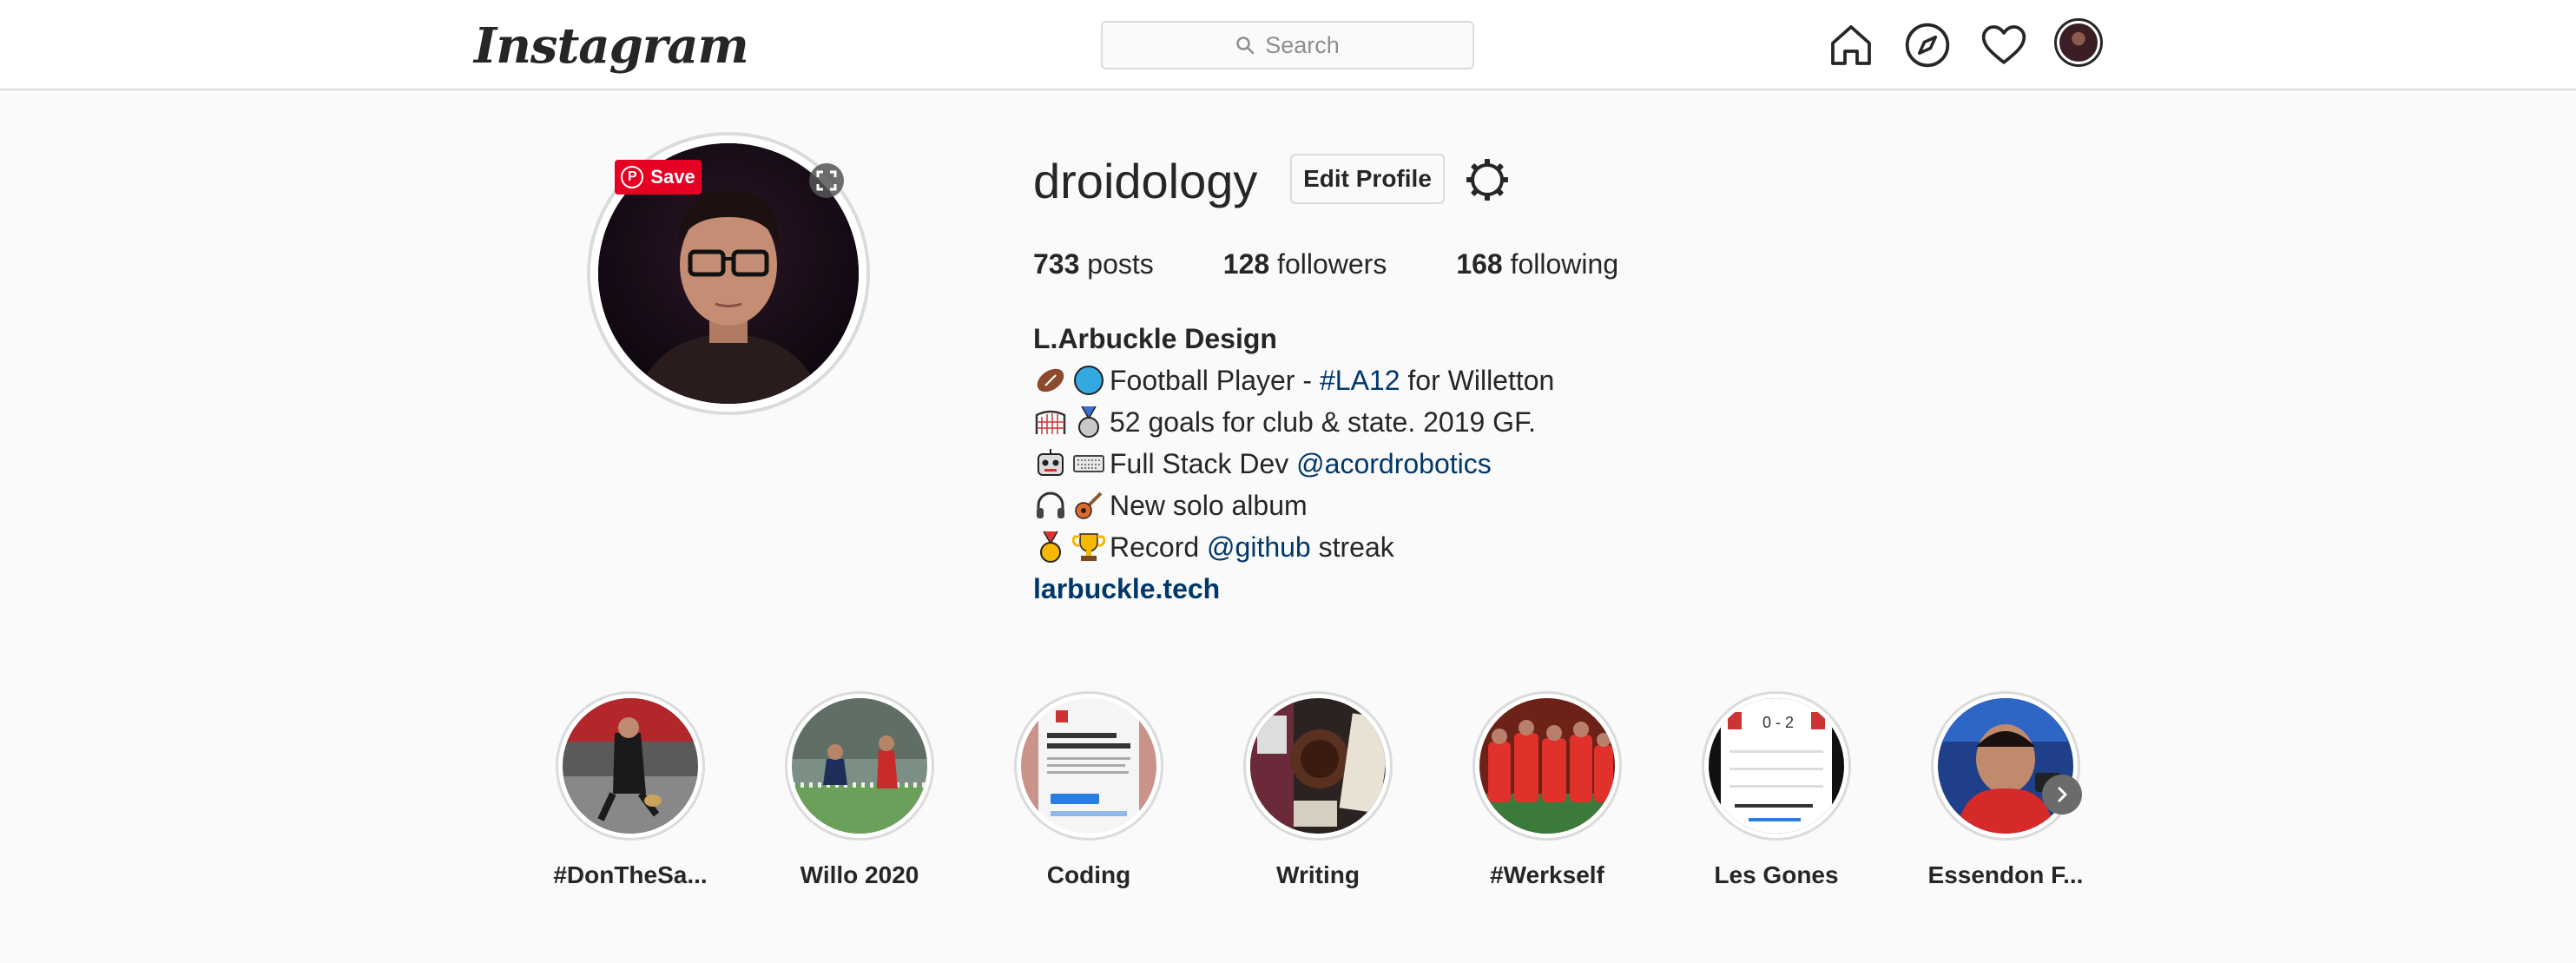 This screenshot has width=2576, height=963. I want to click on bio-line-3: Full Stack Dev @acordrobotics, so click(1293, 464).